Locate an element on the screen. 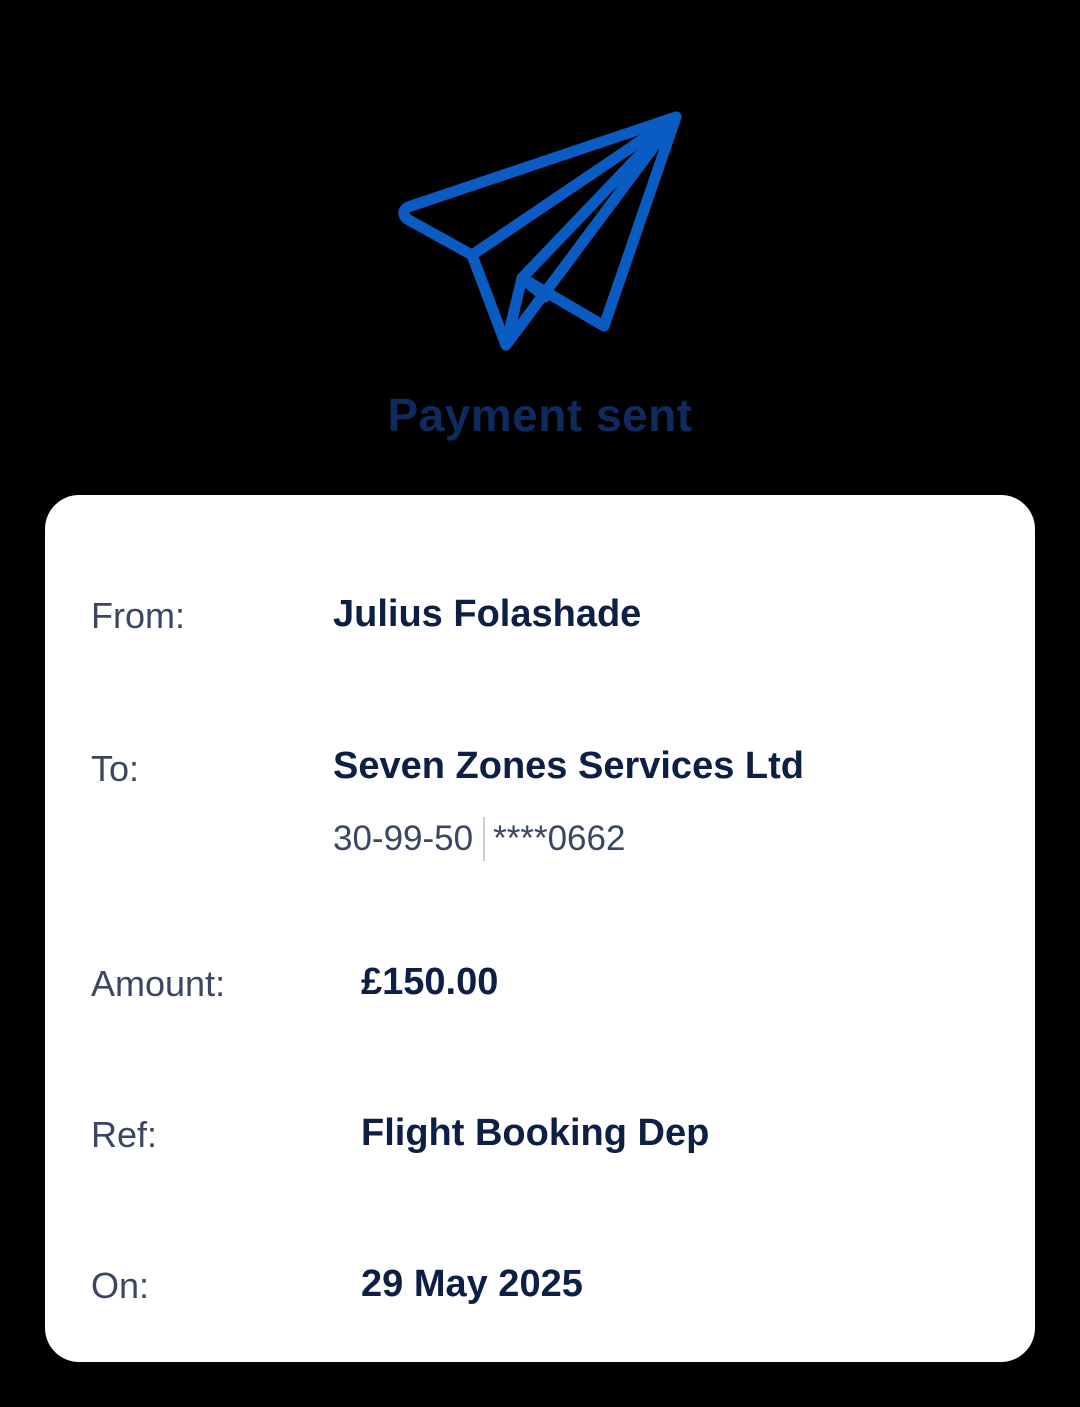 Image resolution: width=1080 pixels, height=1407 pixels. divider is located at coordinates (484, 839).